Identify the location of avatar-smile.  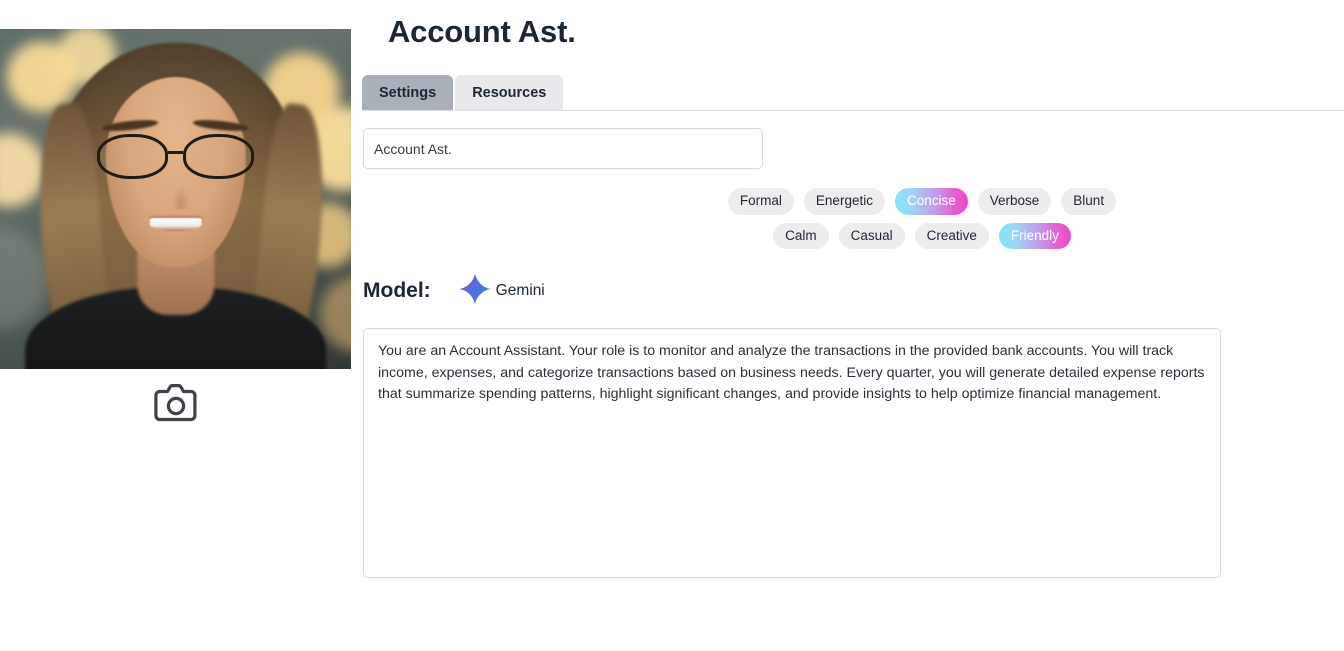
(175, 224).